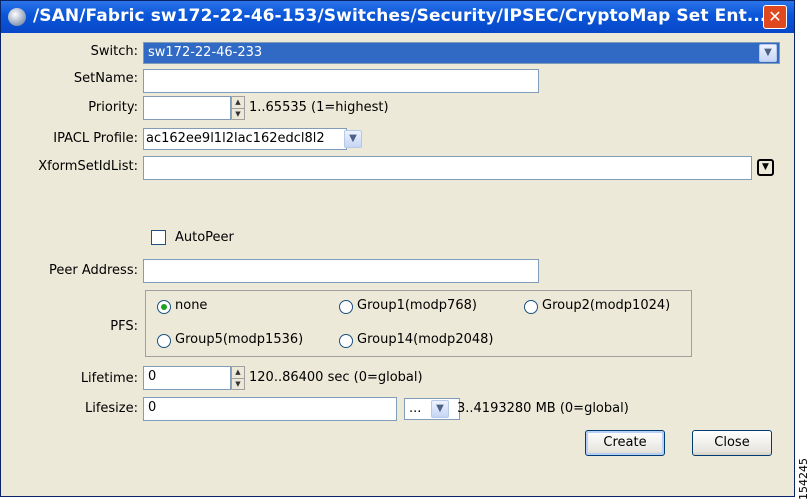 The width and height of the screenshot is (809, 501). What do you see at coordinates (775, 17) in the screenshot?
I see `close-window-button: ✕` at bounding box center [775, 17].